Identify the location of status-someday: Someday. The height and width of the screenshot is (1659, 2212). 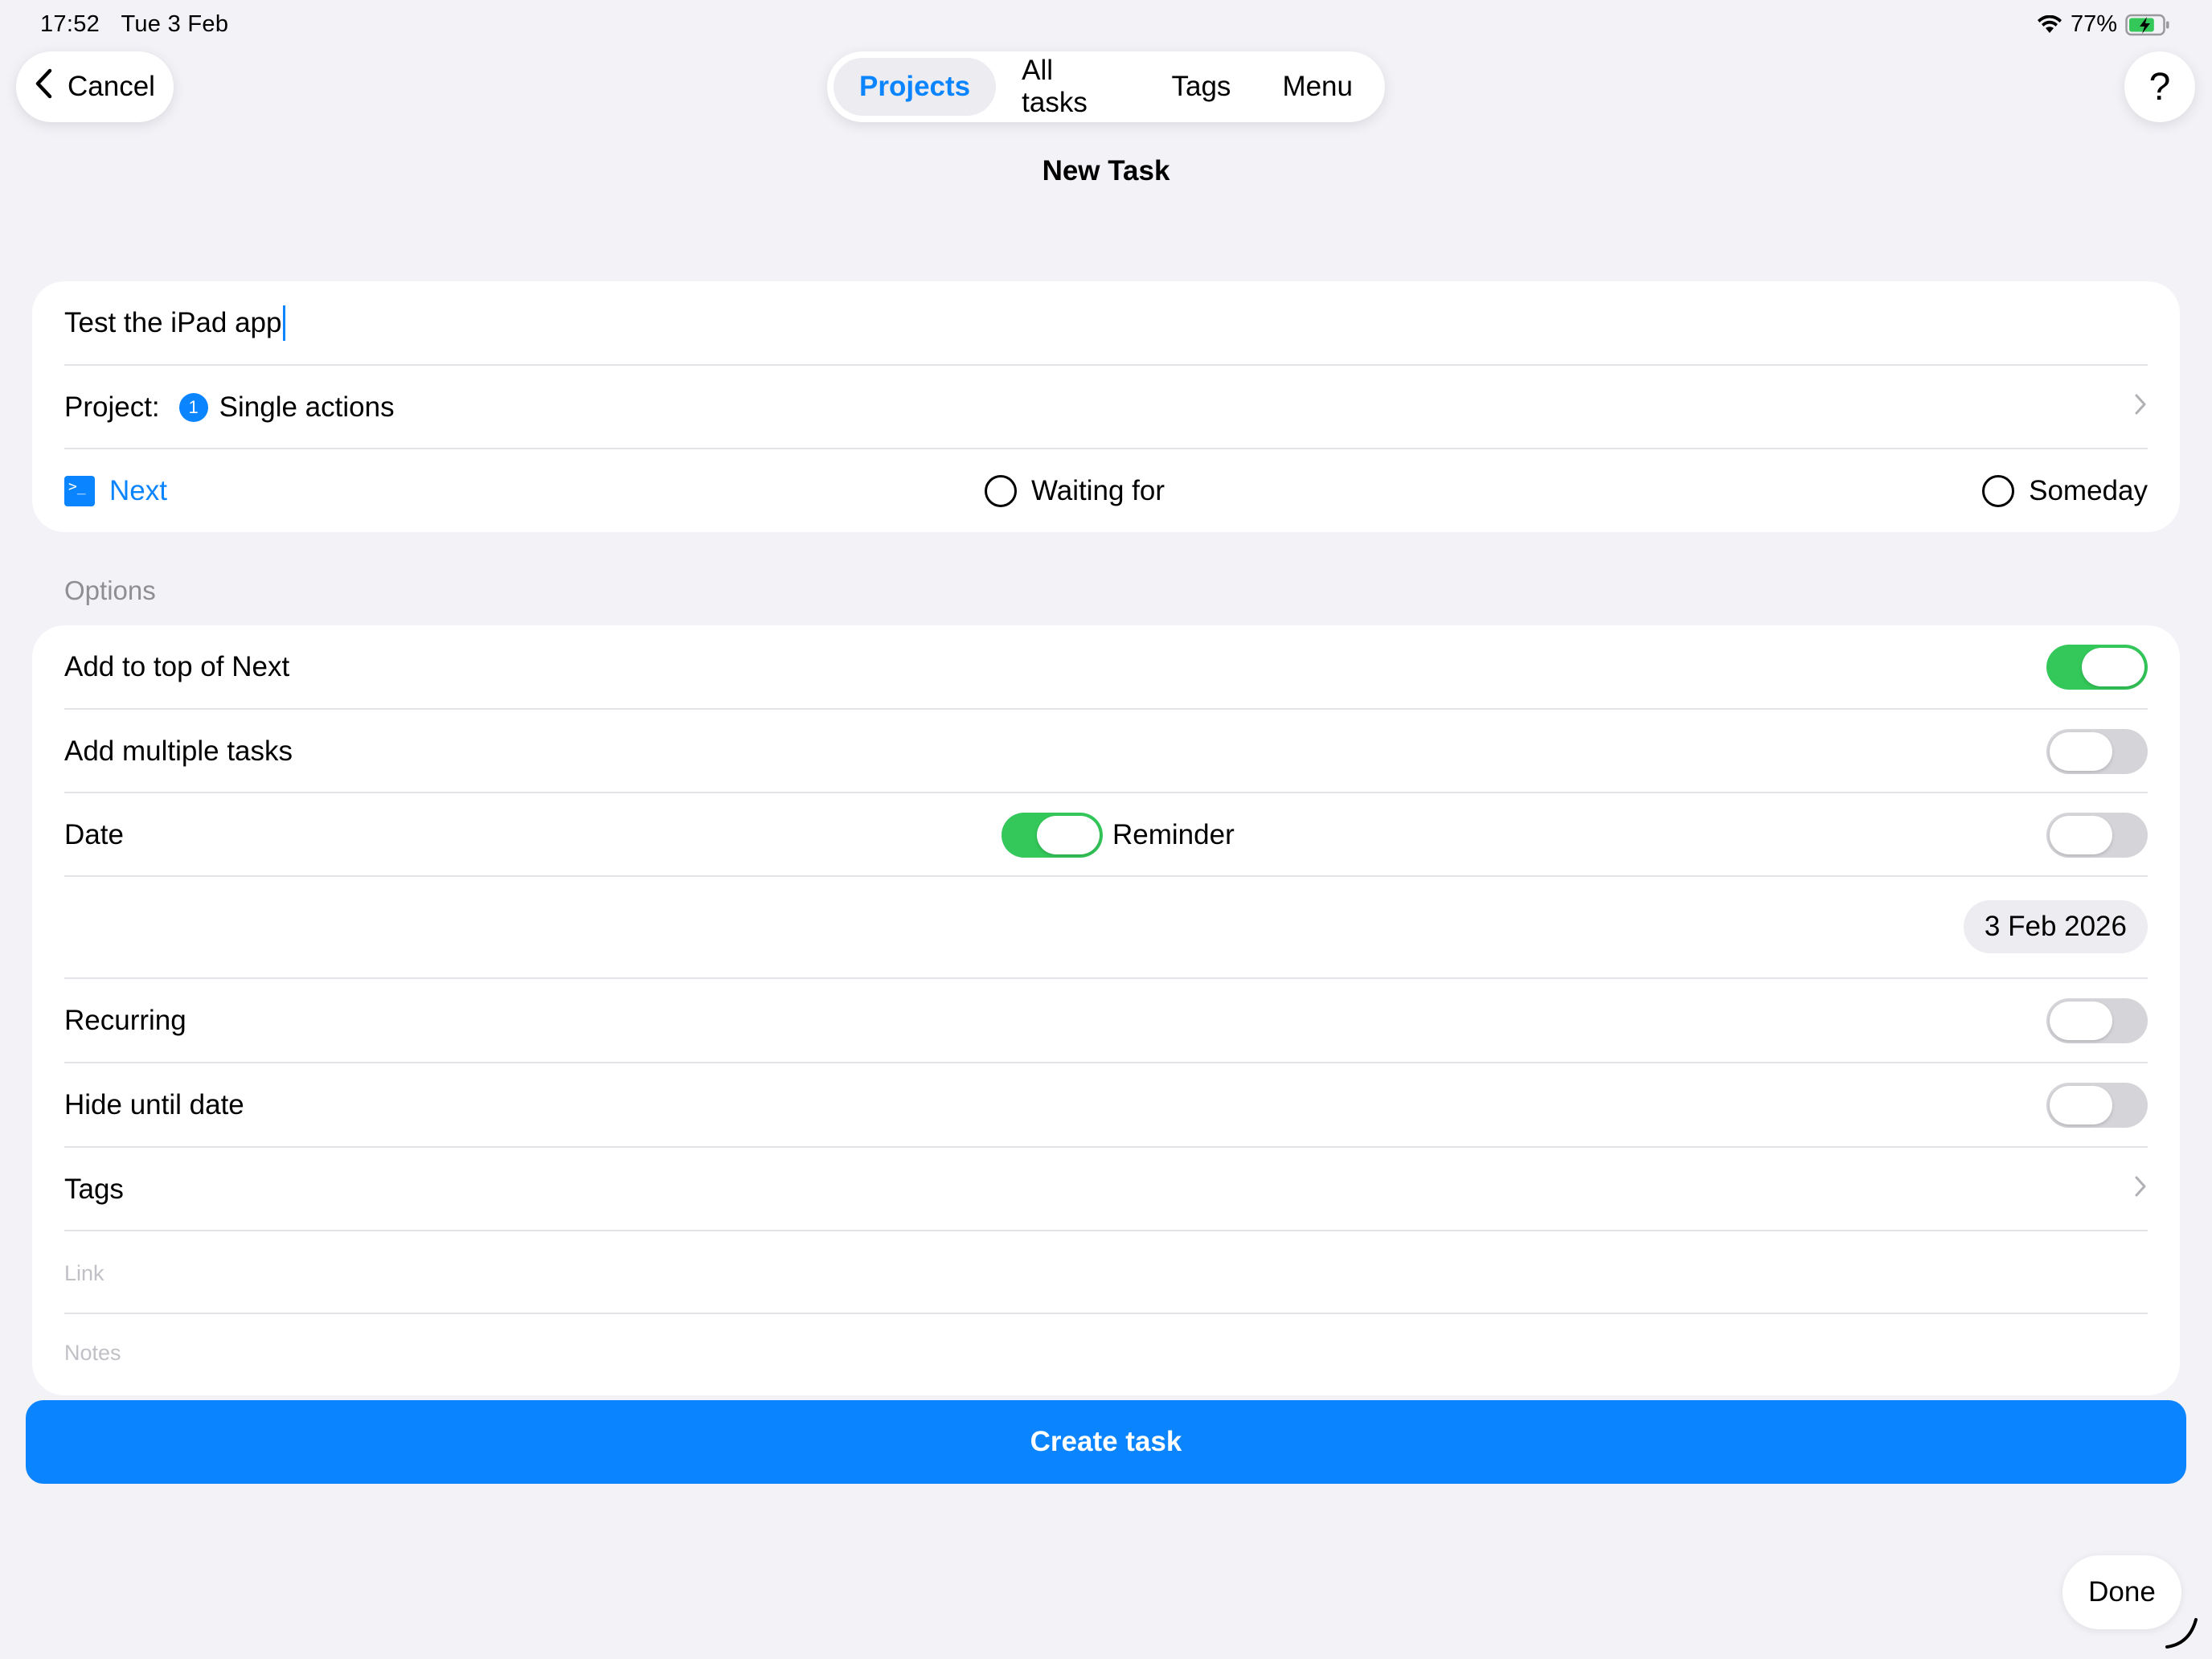
(2065, 491).